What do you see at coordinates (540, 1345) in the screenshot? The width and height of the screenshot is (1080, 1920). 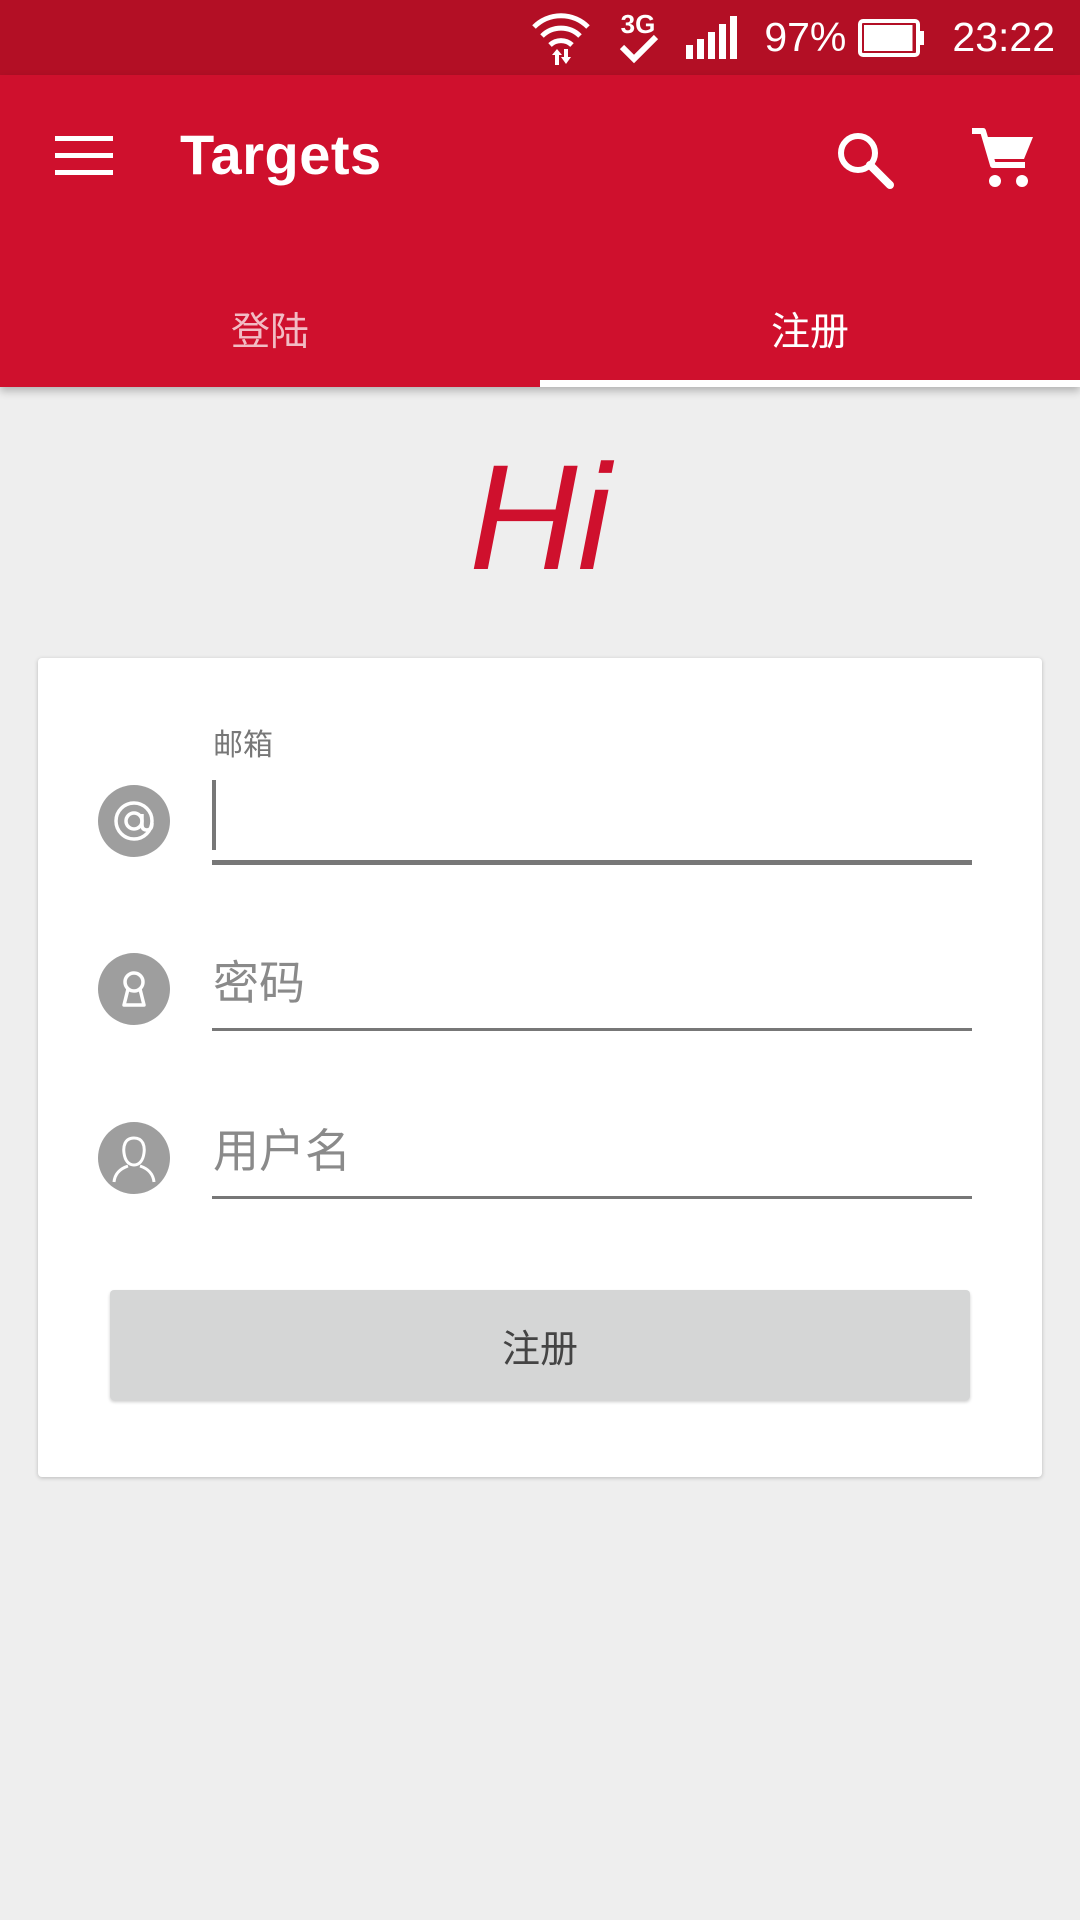 I see `register-button: 注册` at bounding box center [540, 1345].